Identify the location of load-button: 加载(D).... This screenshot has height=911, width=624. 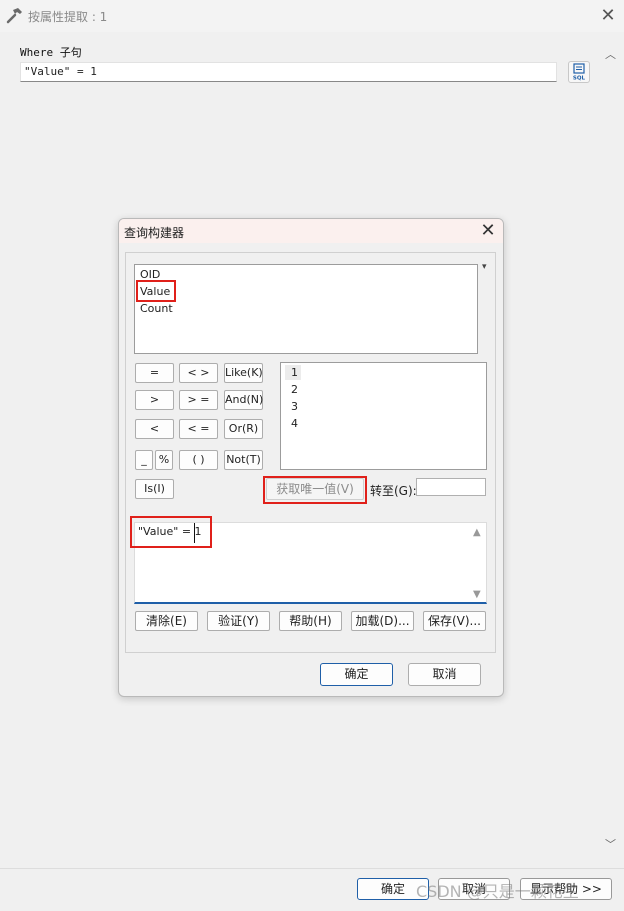
(382, 621).